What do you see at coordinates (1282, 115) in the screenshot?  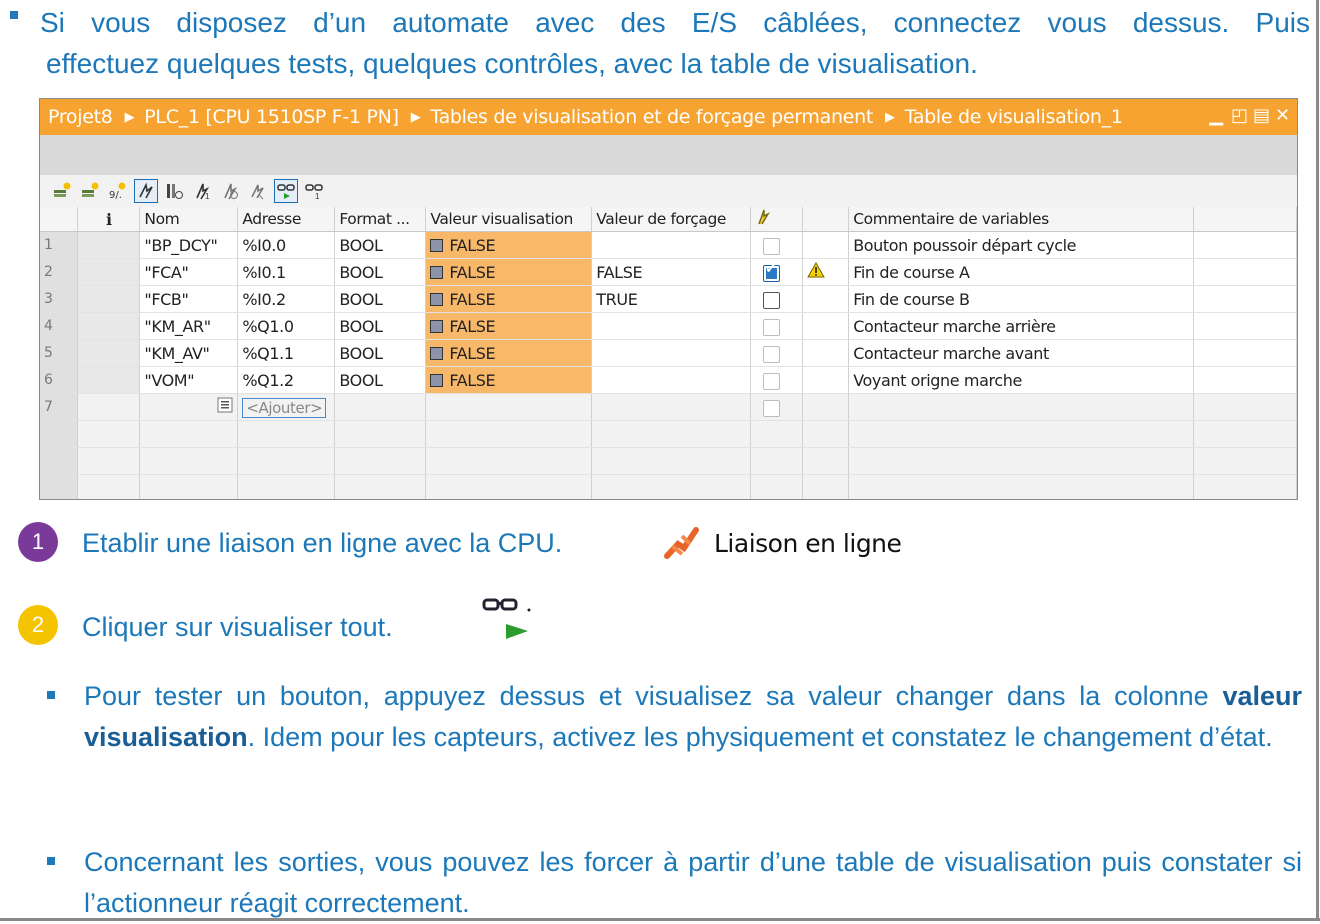 I see `close-icon: ✕` at bounding box center [1282, 115].